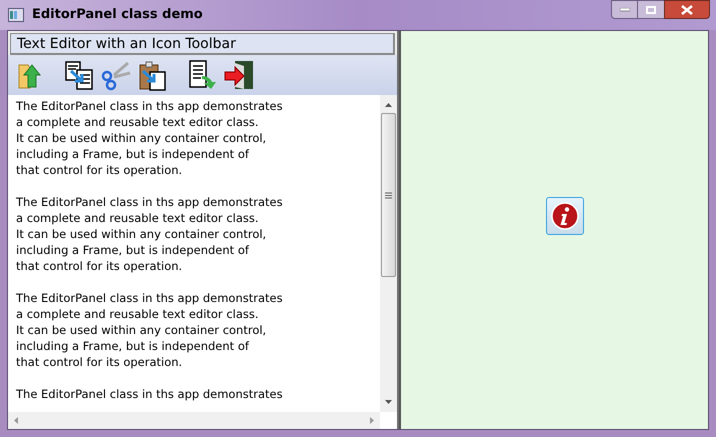 The image size is (716, 437). Describe the element at coordinates (202, 44) in the screenshot. I see `panel-title: Text Editor with an Icon Toolbar` at that location.